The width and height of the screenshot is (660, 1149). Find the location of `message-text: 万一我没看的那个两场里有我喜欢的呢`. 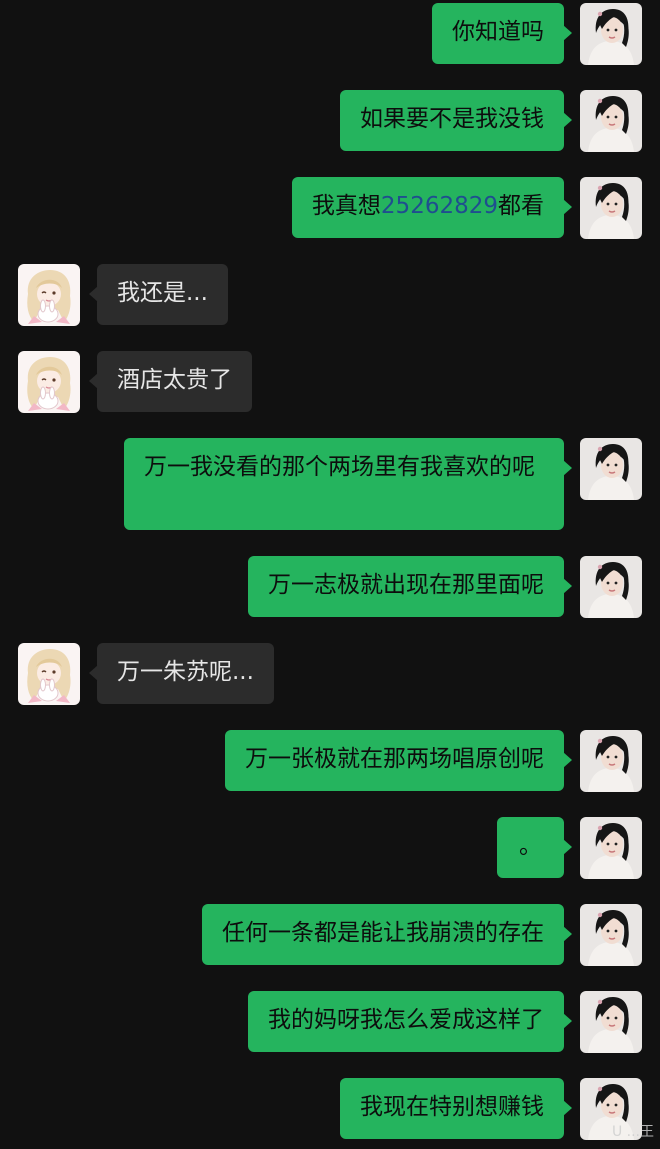

message-text: 万一我没看的那个两场里有我喜欢的呢 is located at coordinates (339, 467).